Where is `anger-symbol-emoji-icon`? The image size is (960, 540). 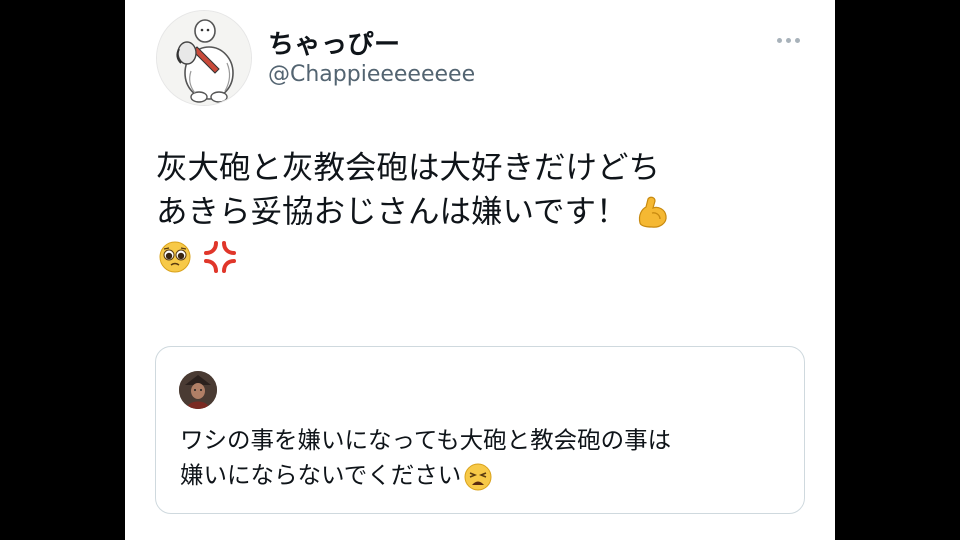
anger-symbol-emoji-icon is located at coordinates (220, 257).